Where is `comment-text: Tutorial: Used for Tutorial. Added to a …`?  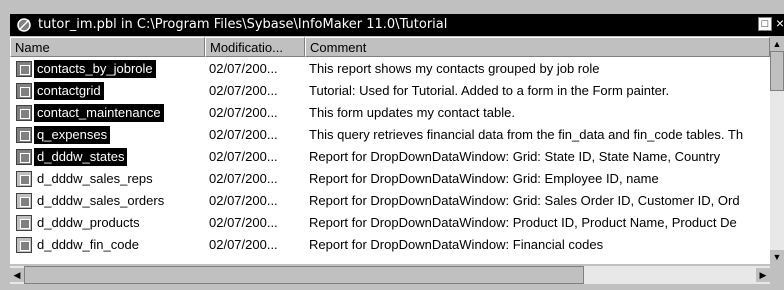
comment-text: Tutorial: Used for Tutorial. Added to a … is located at coordinates (489, 90).